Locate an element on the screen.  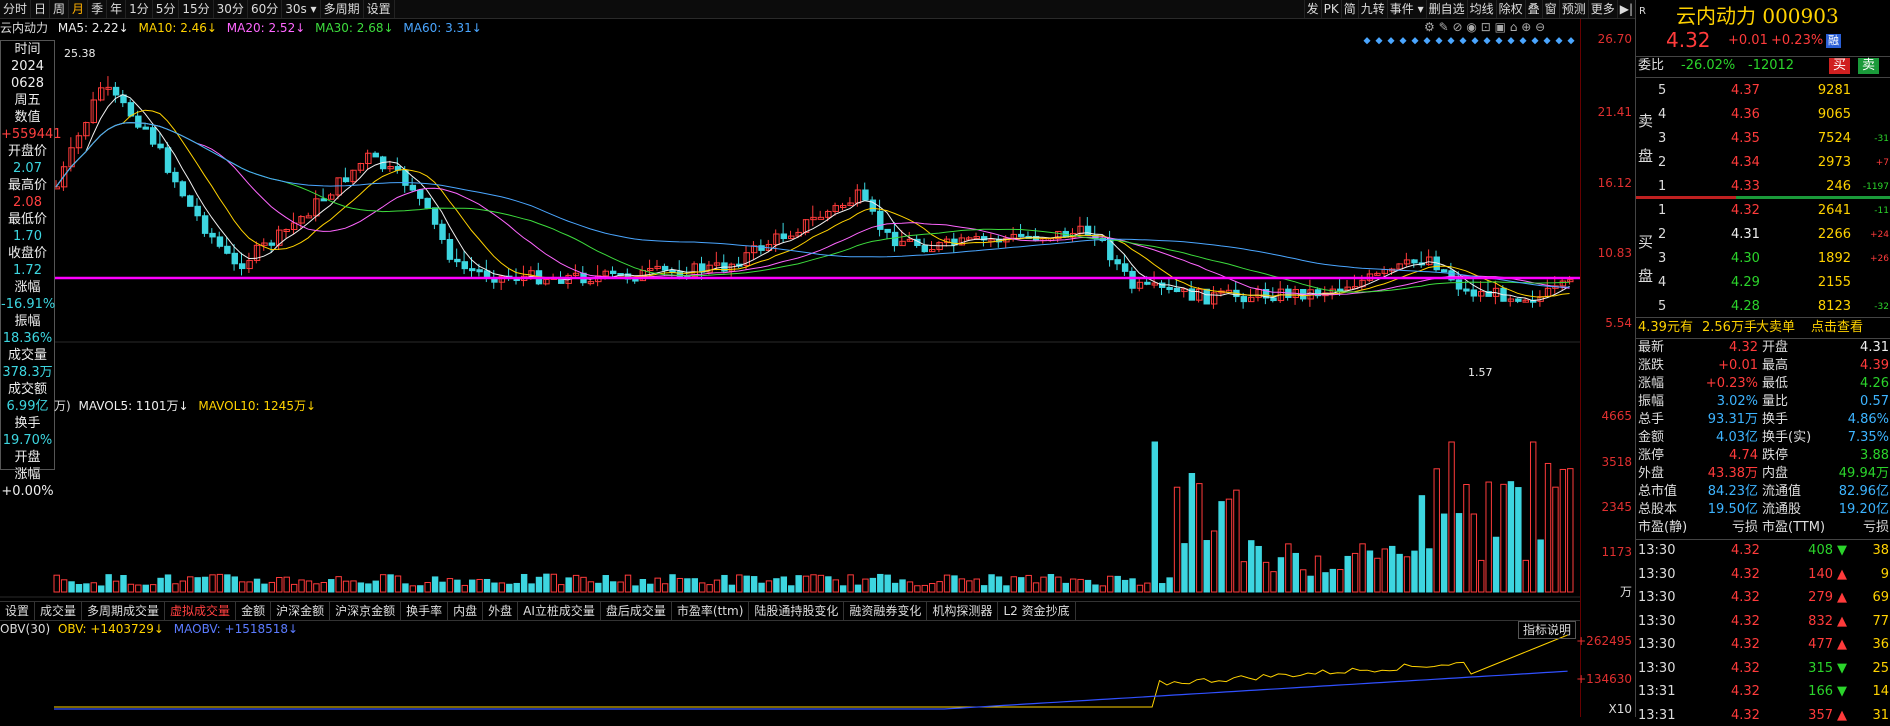
home-icon: ⌂ is located at coordinates (1514, 27).